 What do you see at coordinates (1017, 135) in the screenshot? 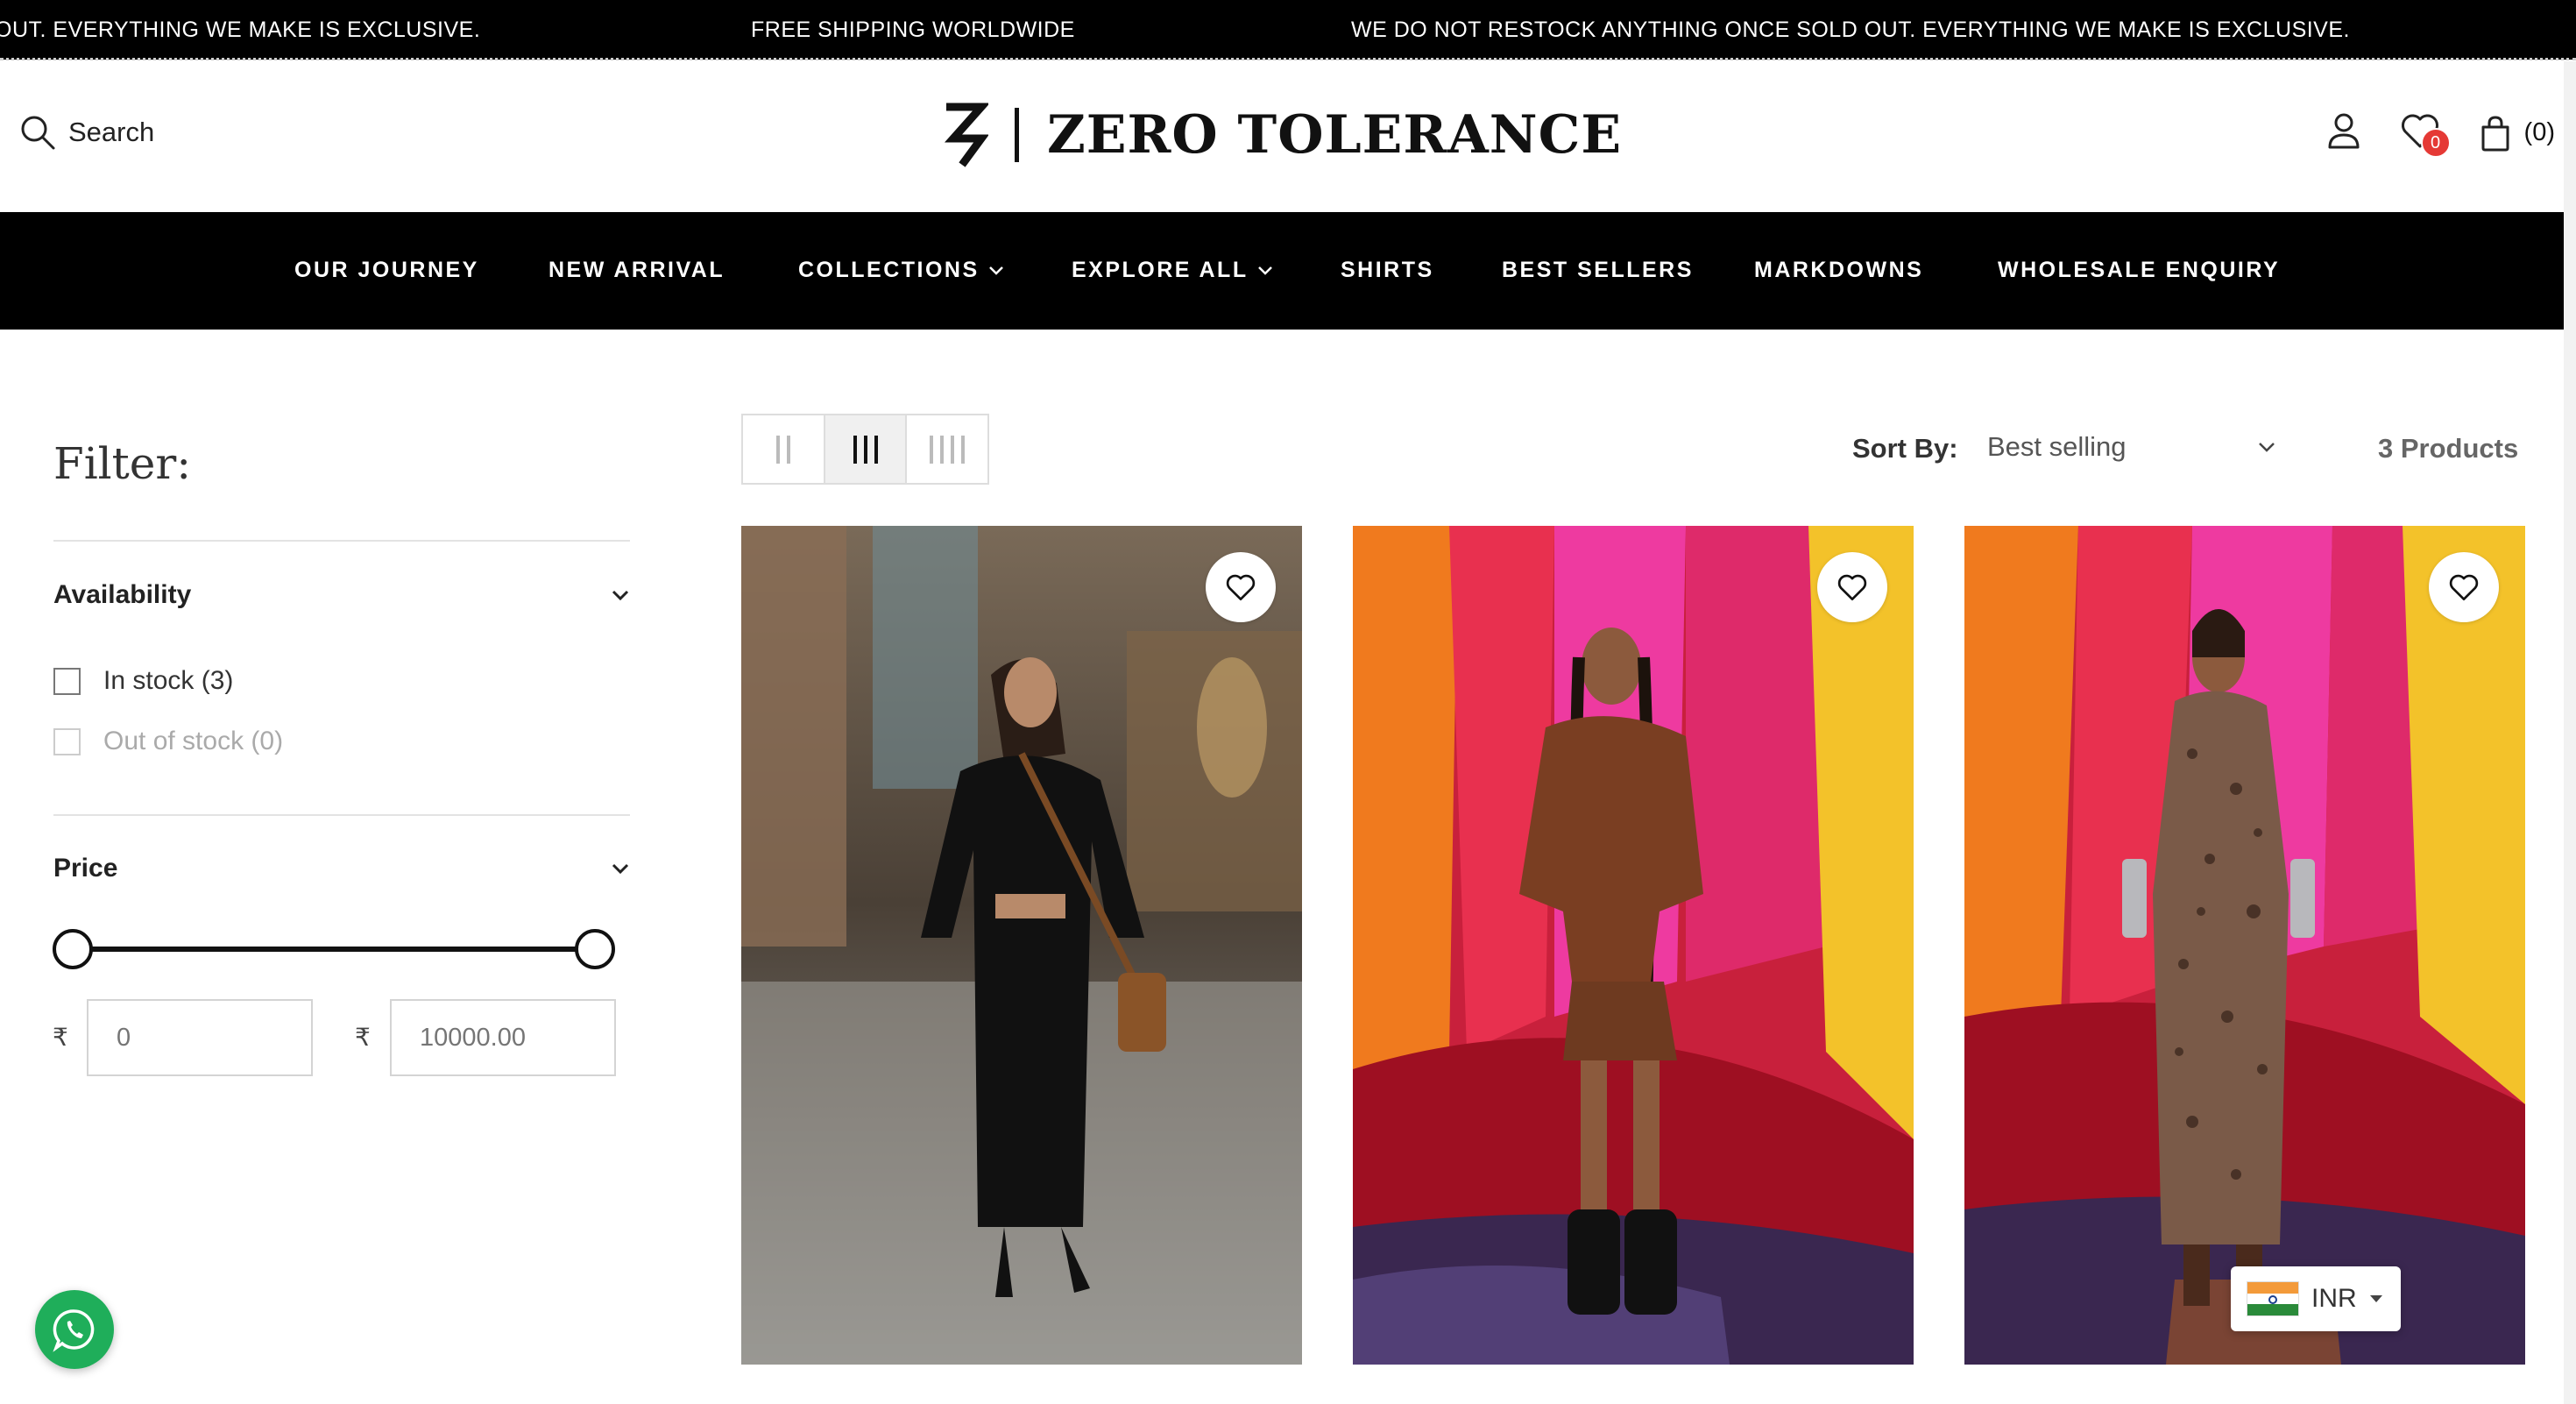
I see `logo-divider` at bounding box center [1017, 135].